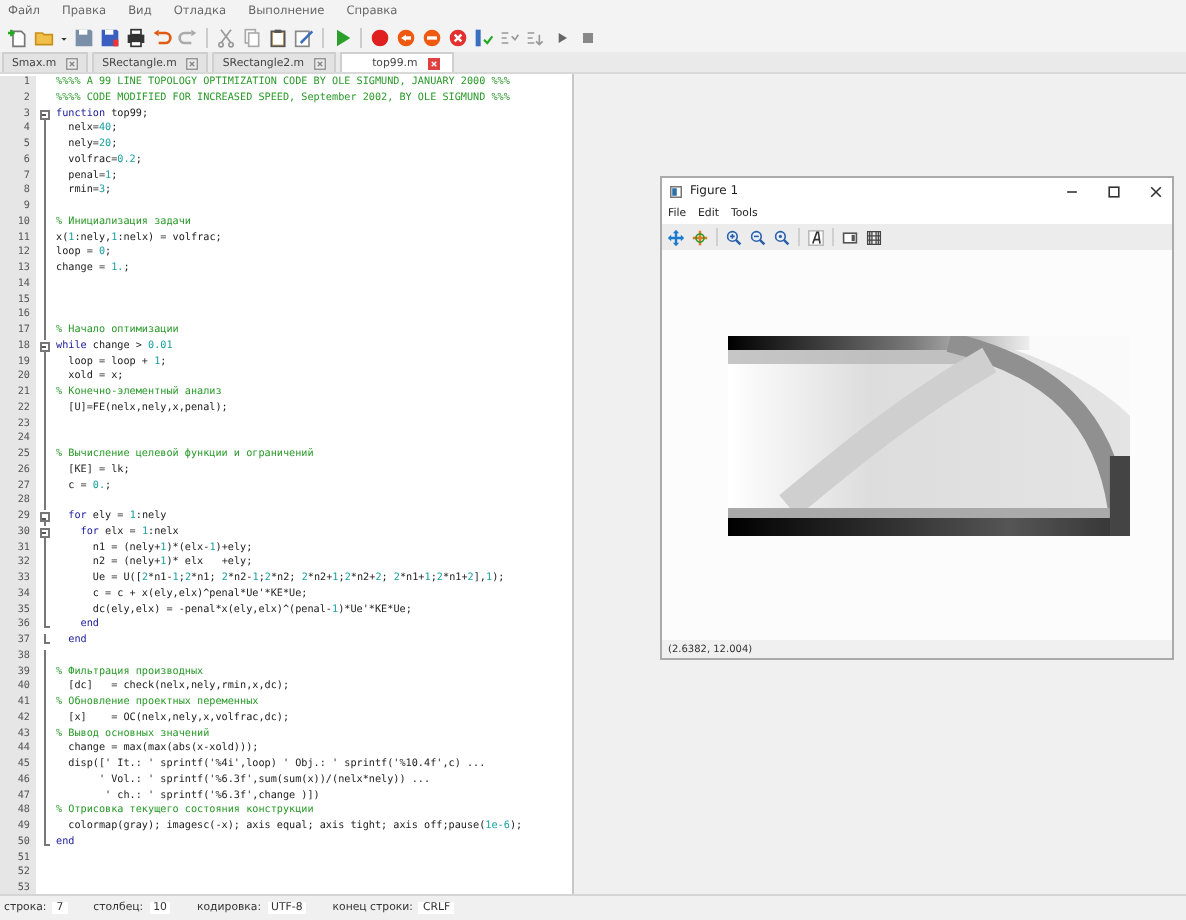 The height and width of the screenshot is (920, 1186). What do you see at coordinates (816, 237) in the screenshot?
I see `text-icon` at bounding box center [816, 237].